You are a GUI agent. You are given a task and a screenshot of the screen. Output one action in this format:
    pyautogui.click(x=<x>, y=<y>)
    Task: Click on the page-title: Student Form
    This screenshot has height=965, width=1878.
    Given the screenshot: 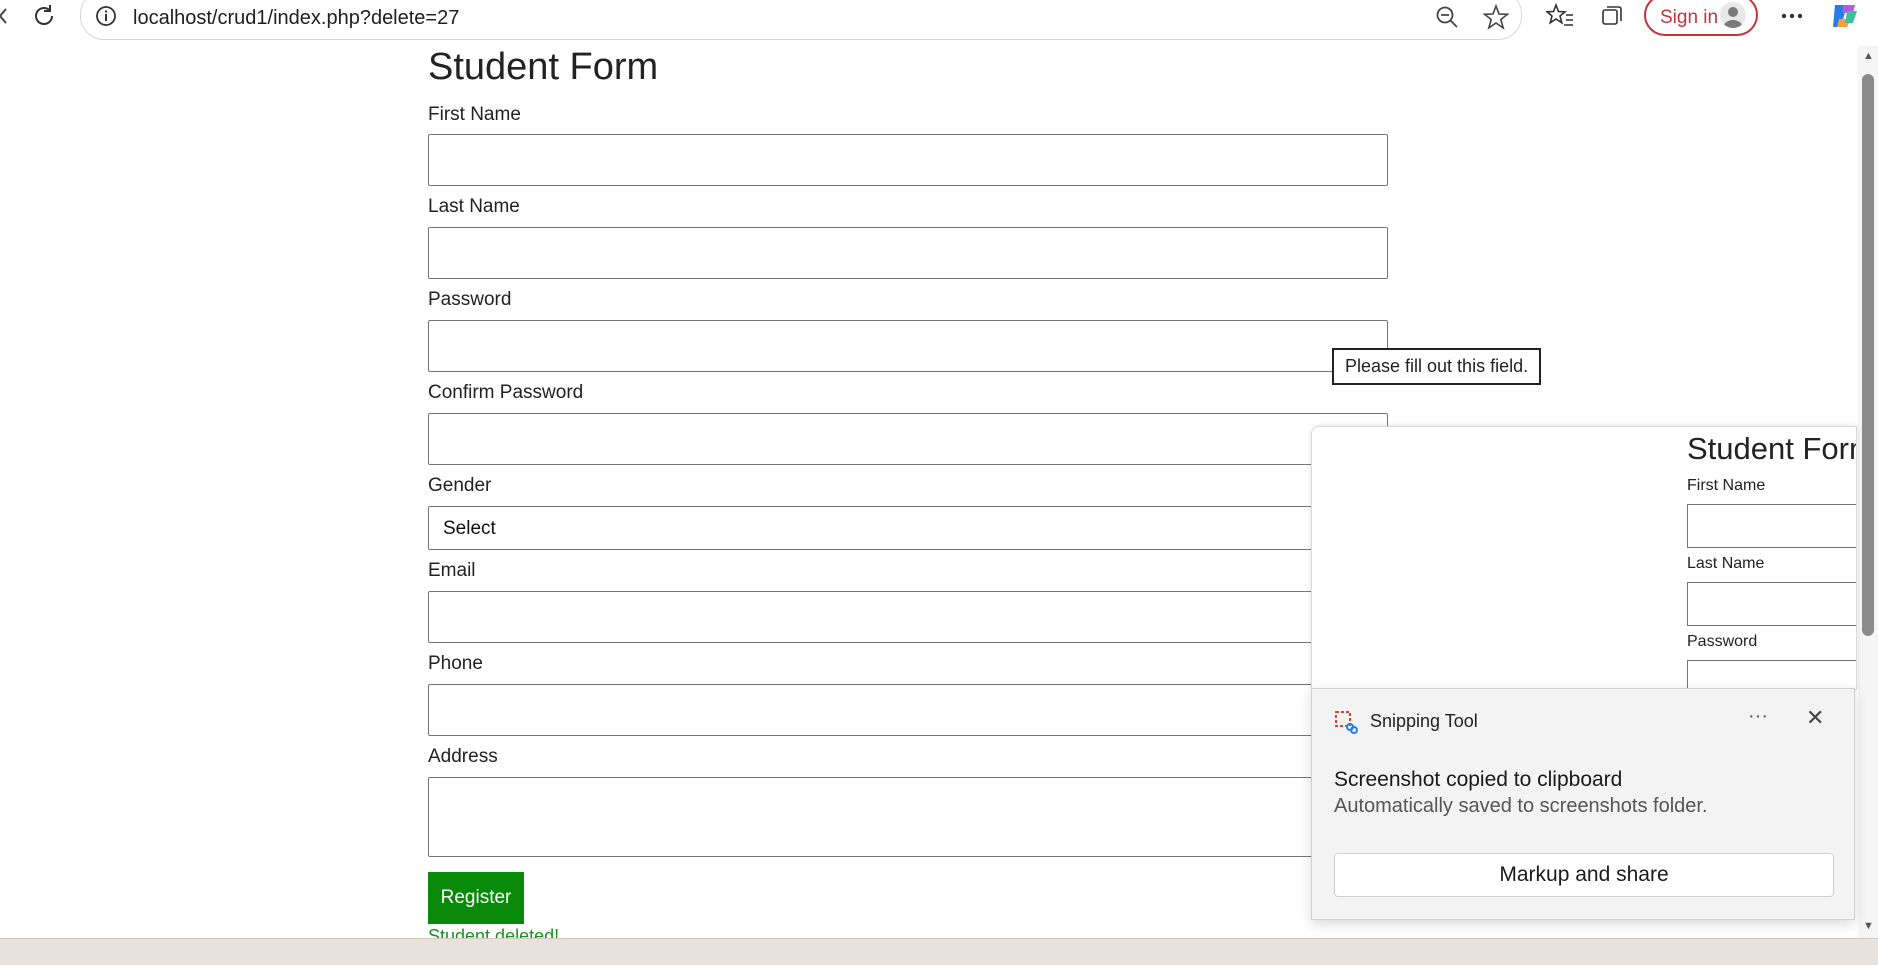 What is the action you would take?
    pyautogui.click(x=543, y=67)
    